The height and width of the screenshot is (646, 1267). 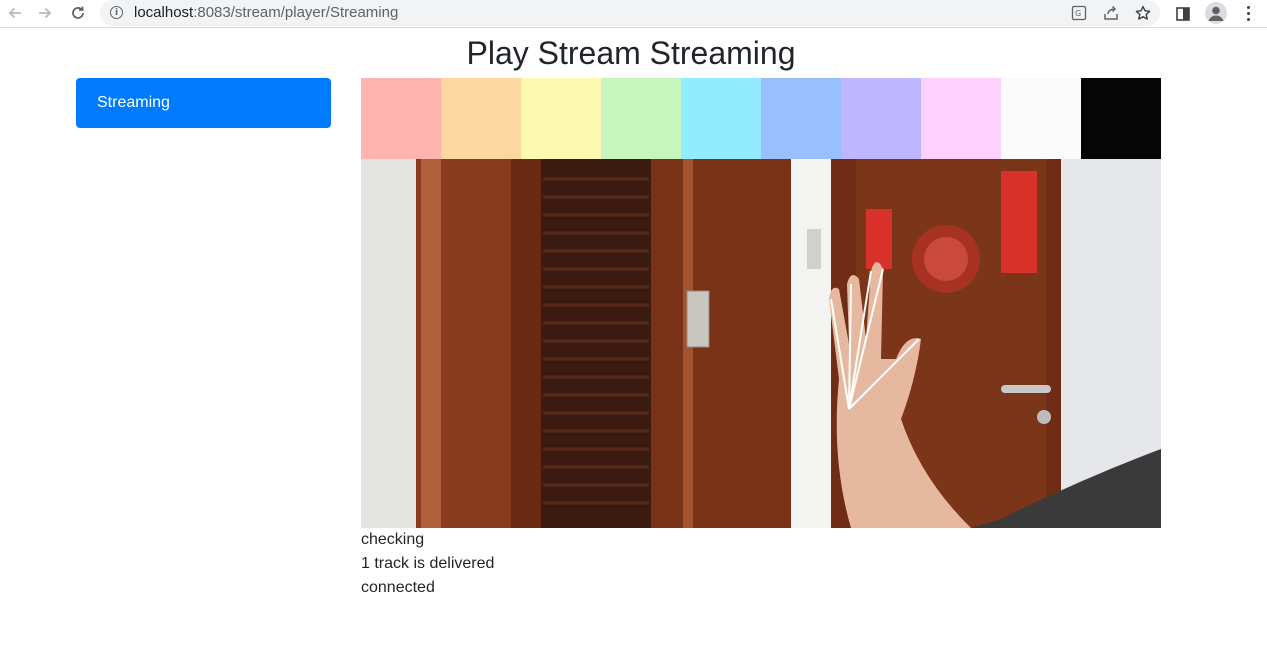 I want to click on translate-icon: G, so click(x=1079, y=13).